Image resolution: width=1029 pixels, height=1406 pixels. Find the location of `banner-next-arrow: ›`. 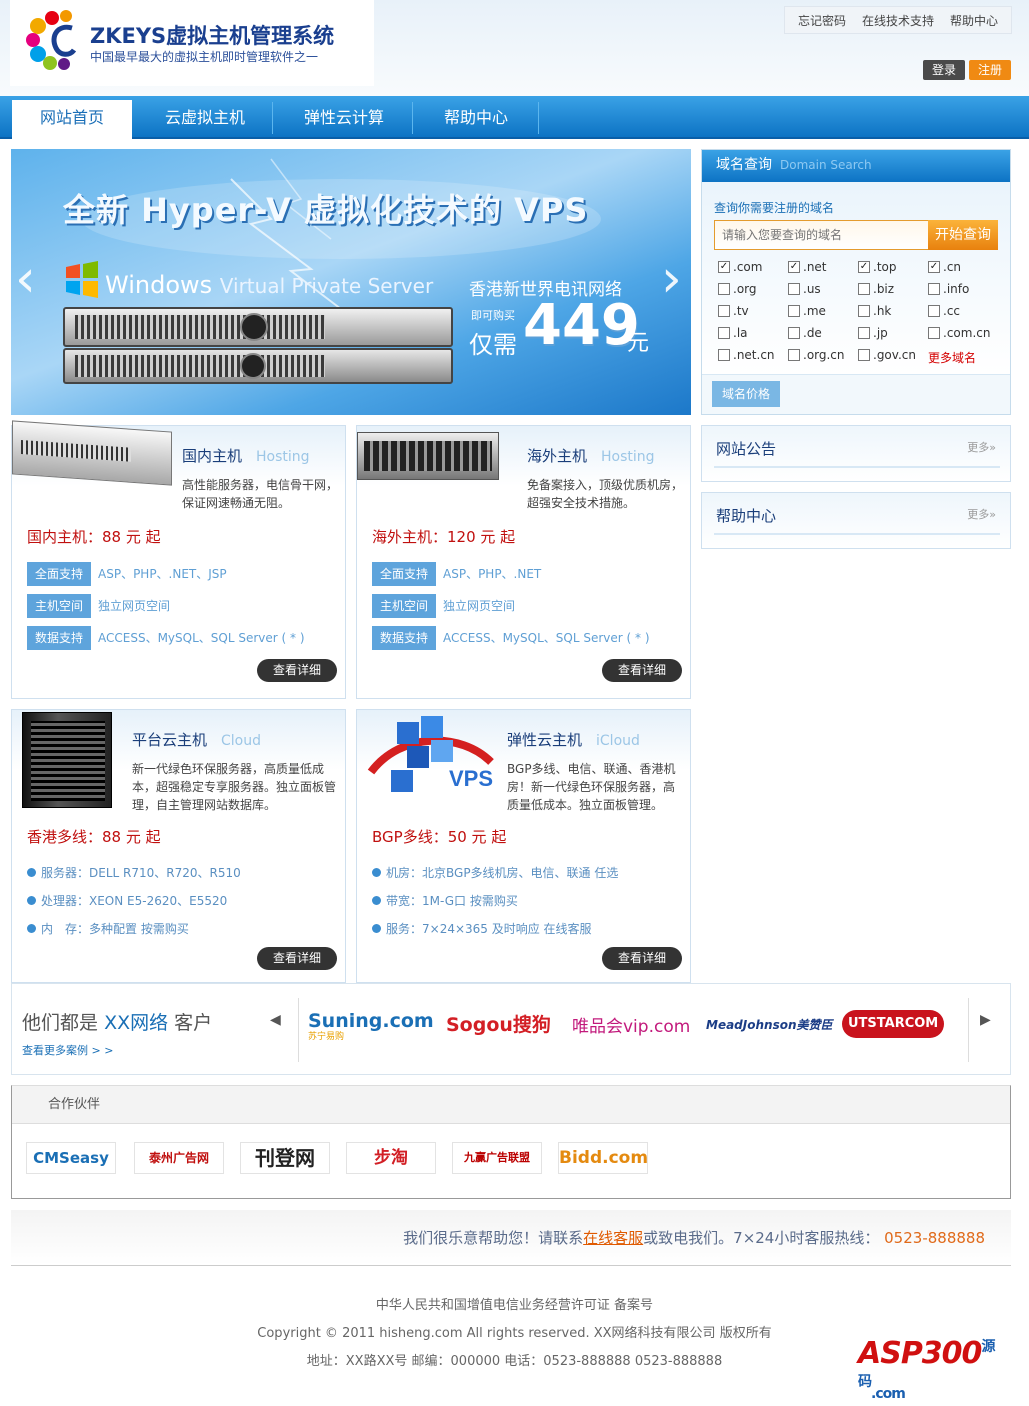

banner-next-arrow: › is located at coordinates (671, 279).